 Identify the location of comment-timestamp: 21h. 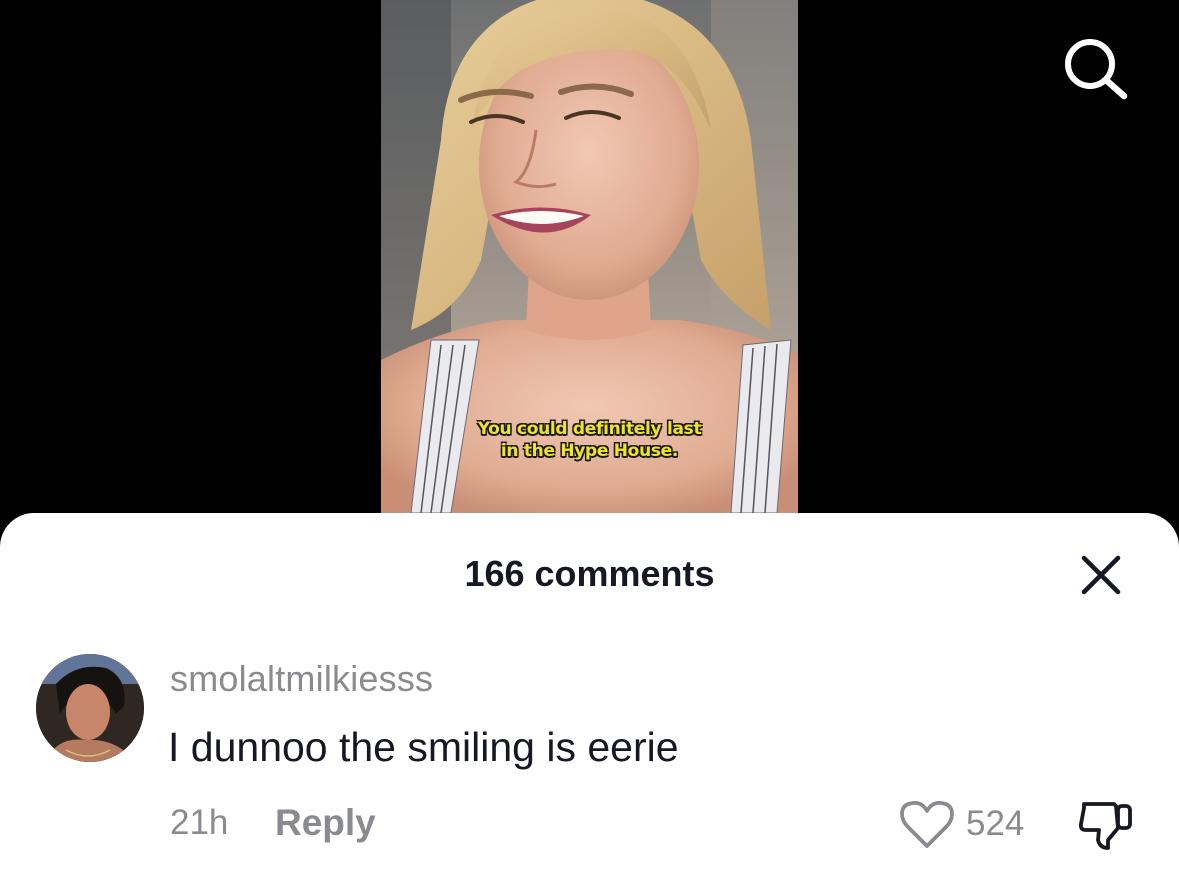
(199, 822).